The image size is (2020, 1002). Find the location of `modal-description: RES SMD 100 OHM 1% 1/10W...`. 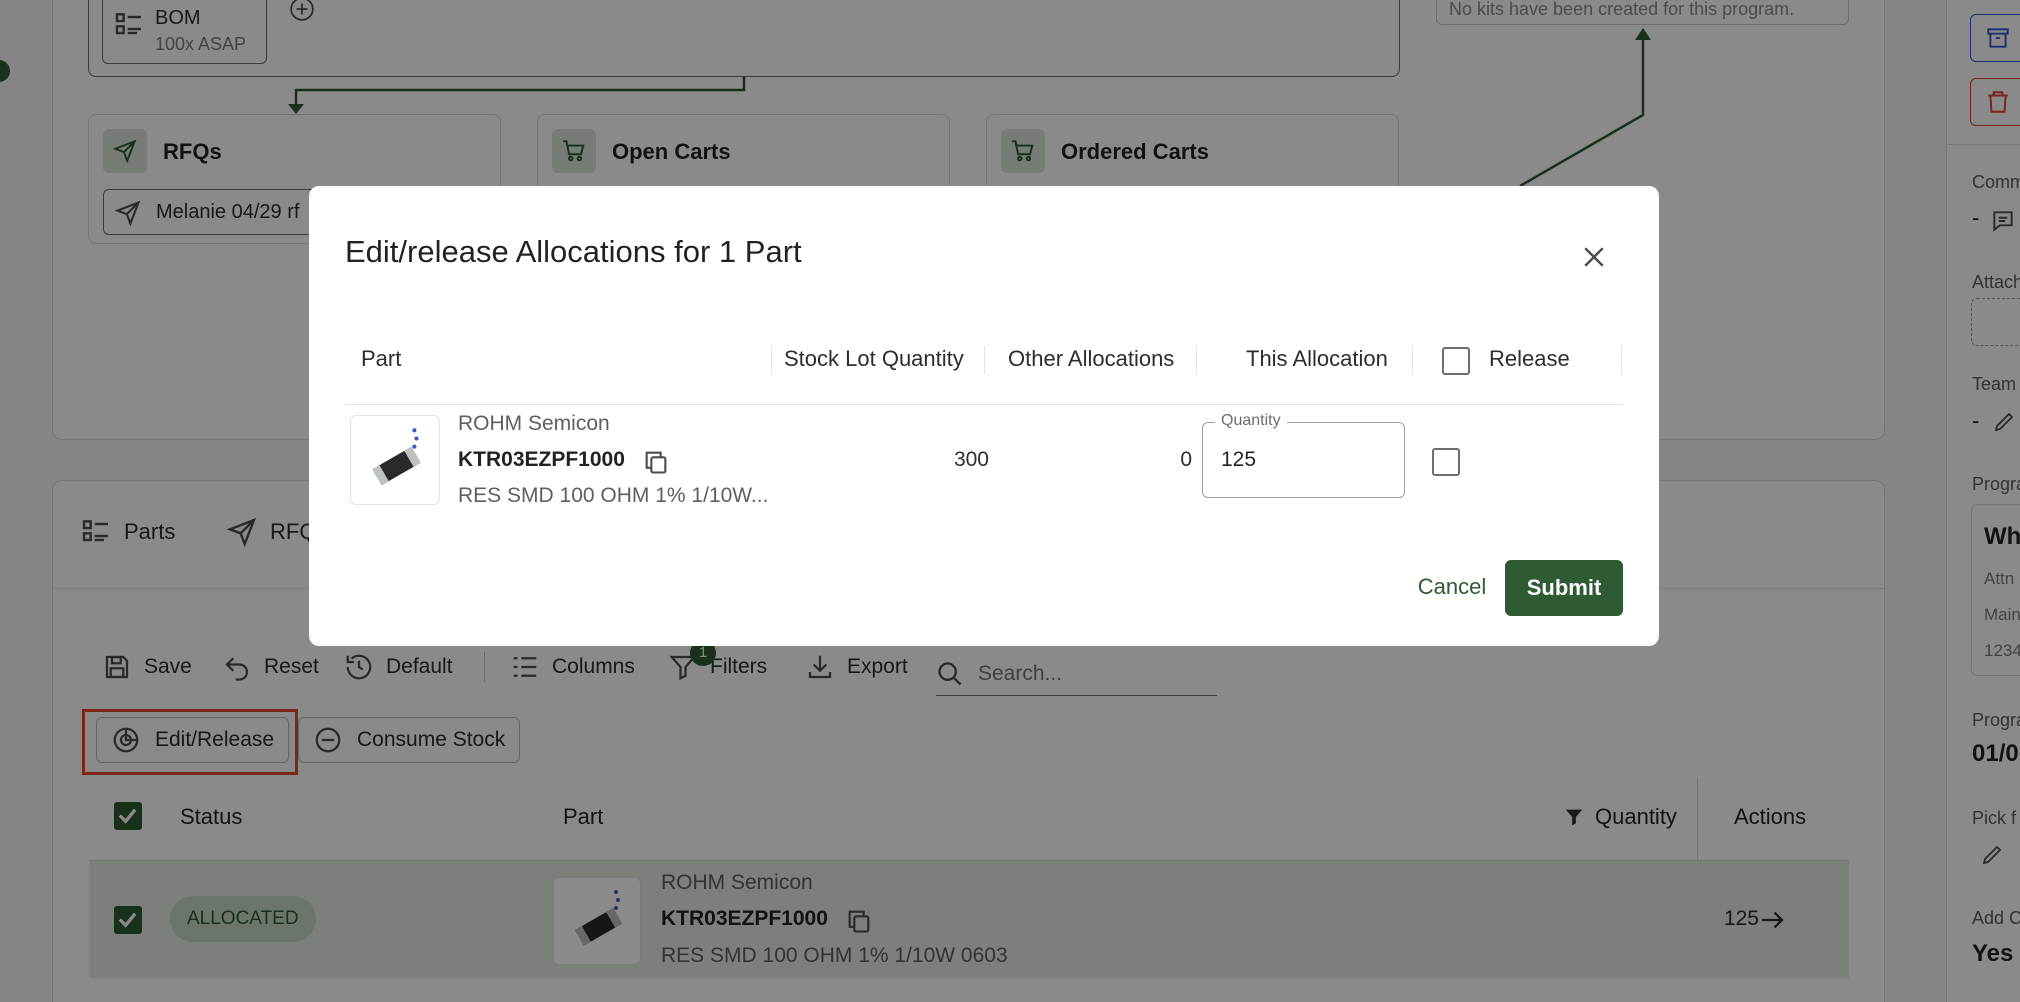

modal-description: RES SMD 100 OHM 1% 1/10W... is located at coordinates (613, 495).